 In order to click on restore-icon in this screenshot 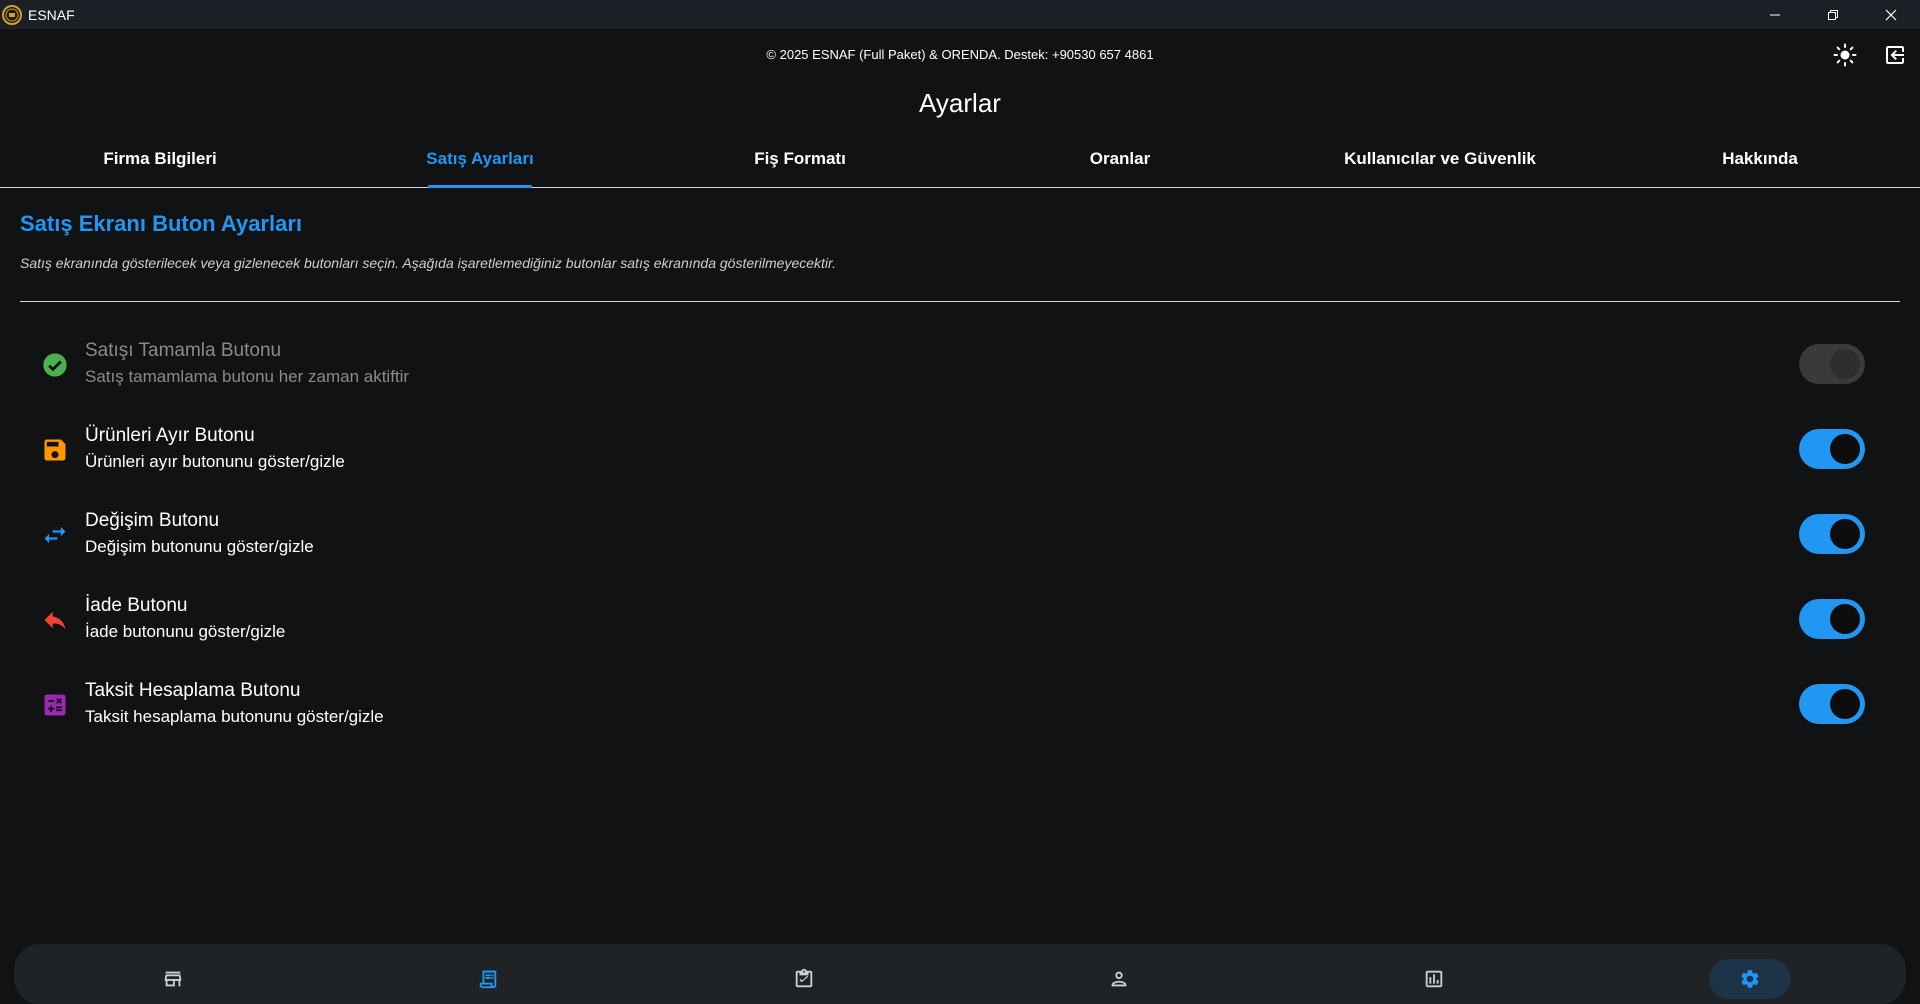, I will do `click(1833, 14)`.